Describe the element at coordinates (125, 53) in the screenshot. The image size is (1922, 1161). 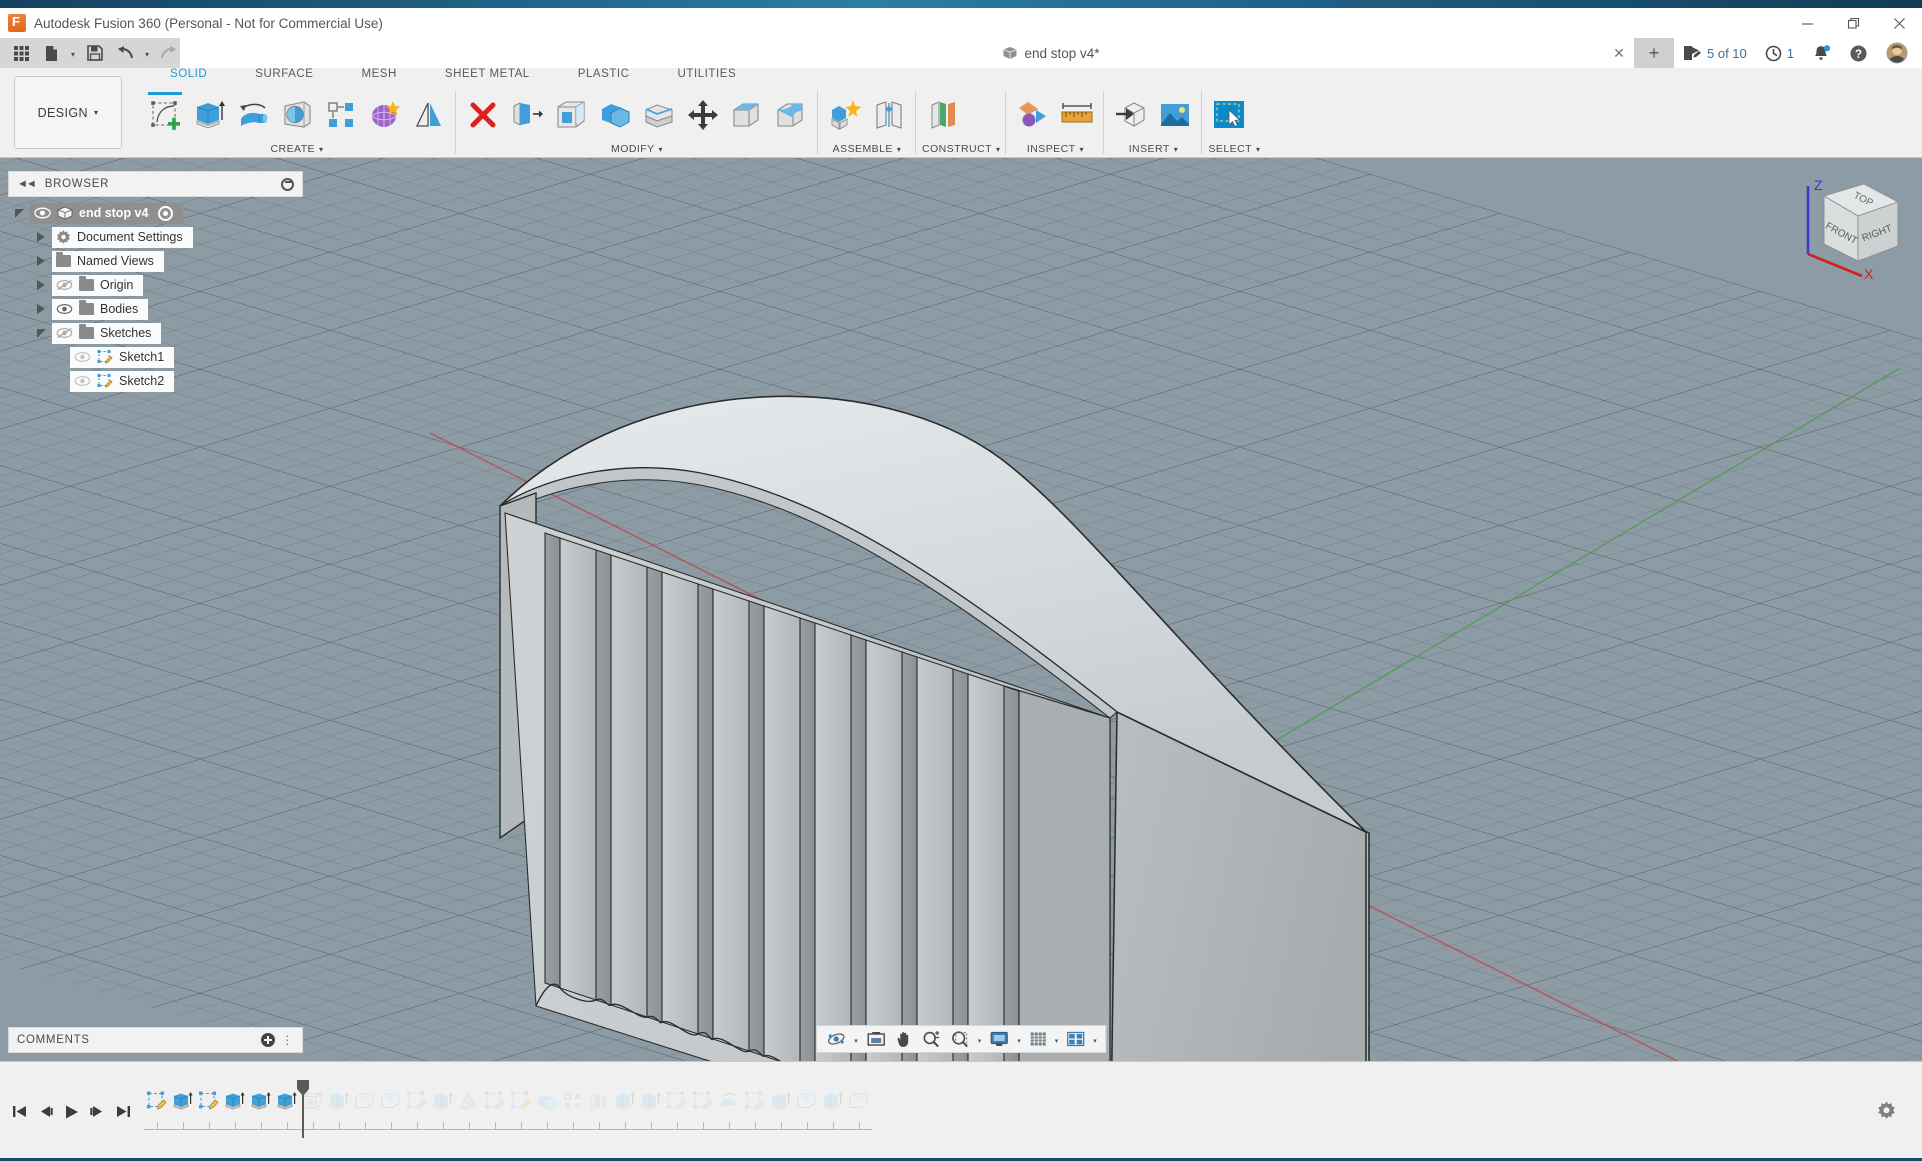
I see `undo-icon` at that location.